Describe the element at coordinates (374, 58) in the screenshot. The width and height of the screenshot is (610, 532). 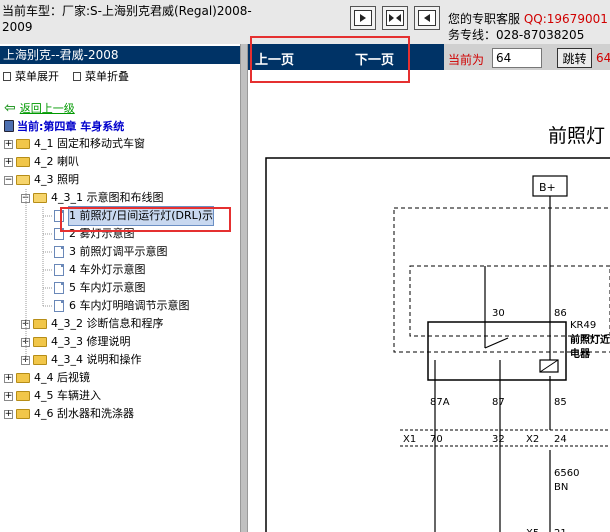
I see `next-page-link: 下一页` at that location.